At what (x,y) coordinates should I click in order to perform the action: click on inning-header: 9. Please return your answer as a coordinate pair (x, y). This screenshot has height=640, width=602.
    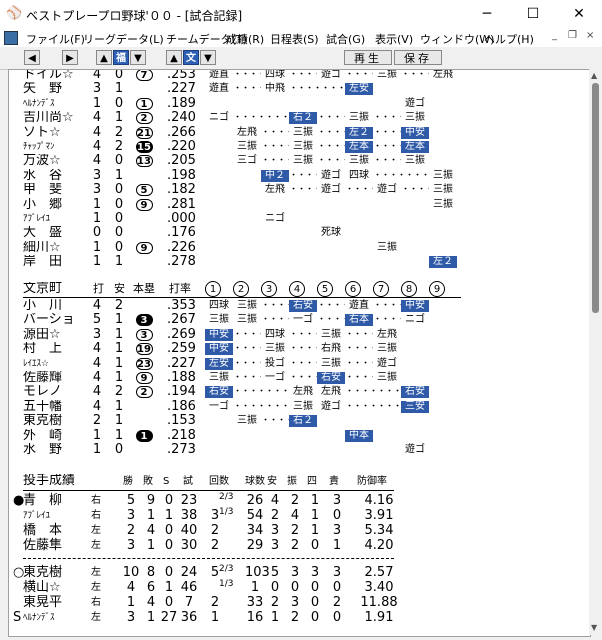
    Looking at the image, I should click on (437, 289).